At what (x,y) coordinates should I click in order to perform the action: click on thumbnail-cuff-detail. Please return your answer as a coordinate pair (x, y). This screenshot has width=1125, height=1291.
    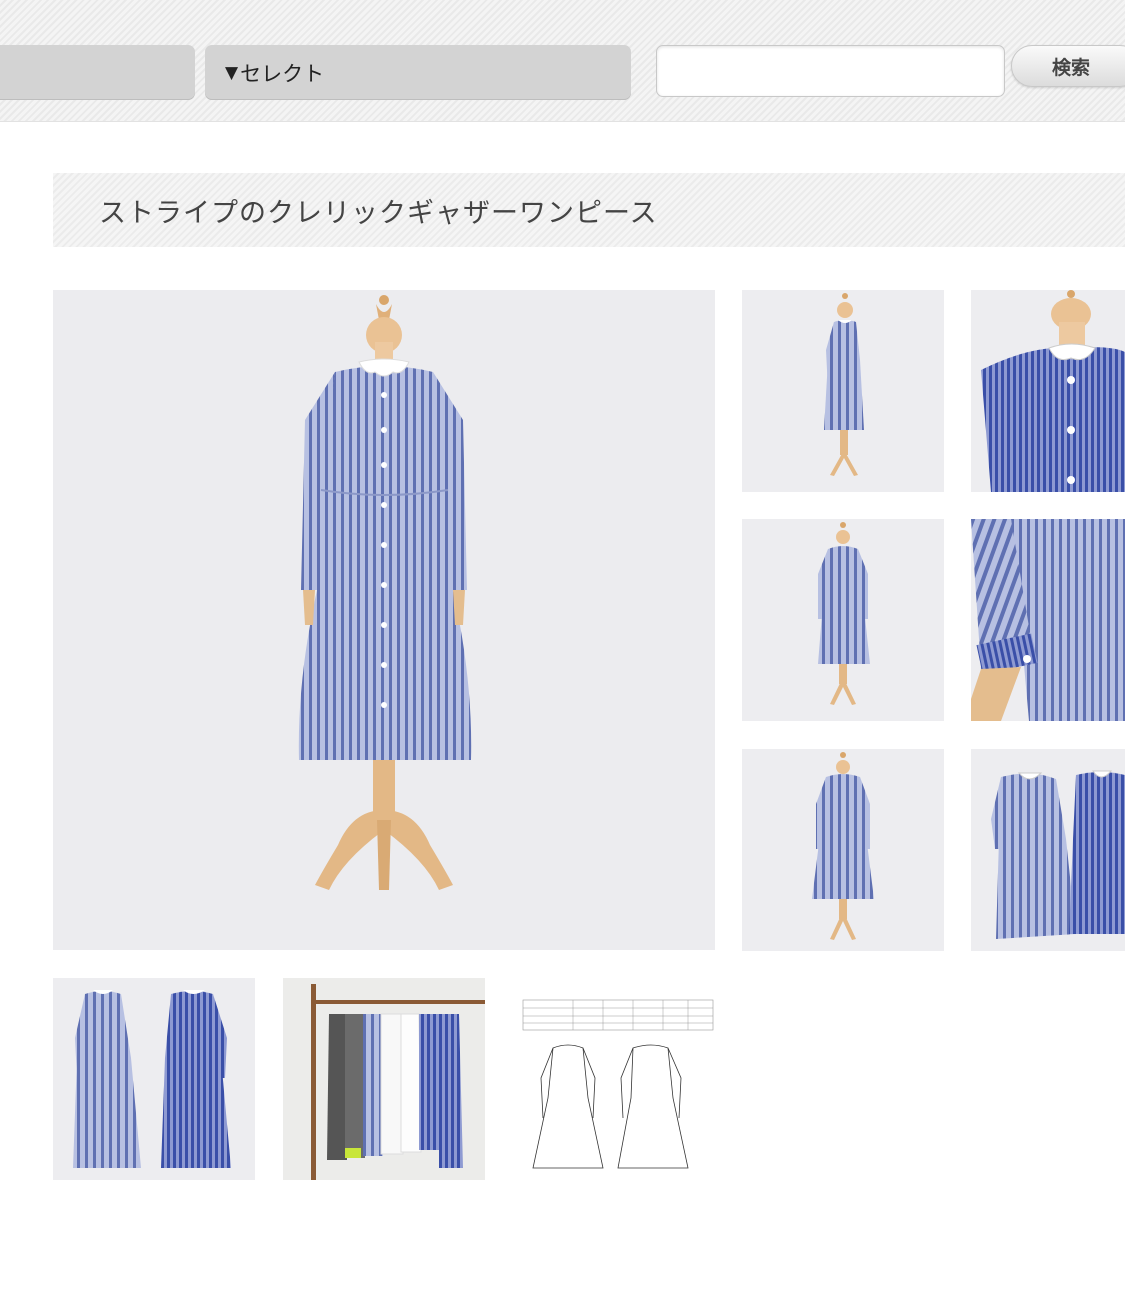
    Looking at the image, I should click on (1048, 620).